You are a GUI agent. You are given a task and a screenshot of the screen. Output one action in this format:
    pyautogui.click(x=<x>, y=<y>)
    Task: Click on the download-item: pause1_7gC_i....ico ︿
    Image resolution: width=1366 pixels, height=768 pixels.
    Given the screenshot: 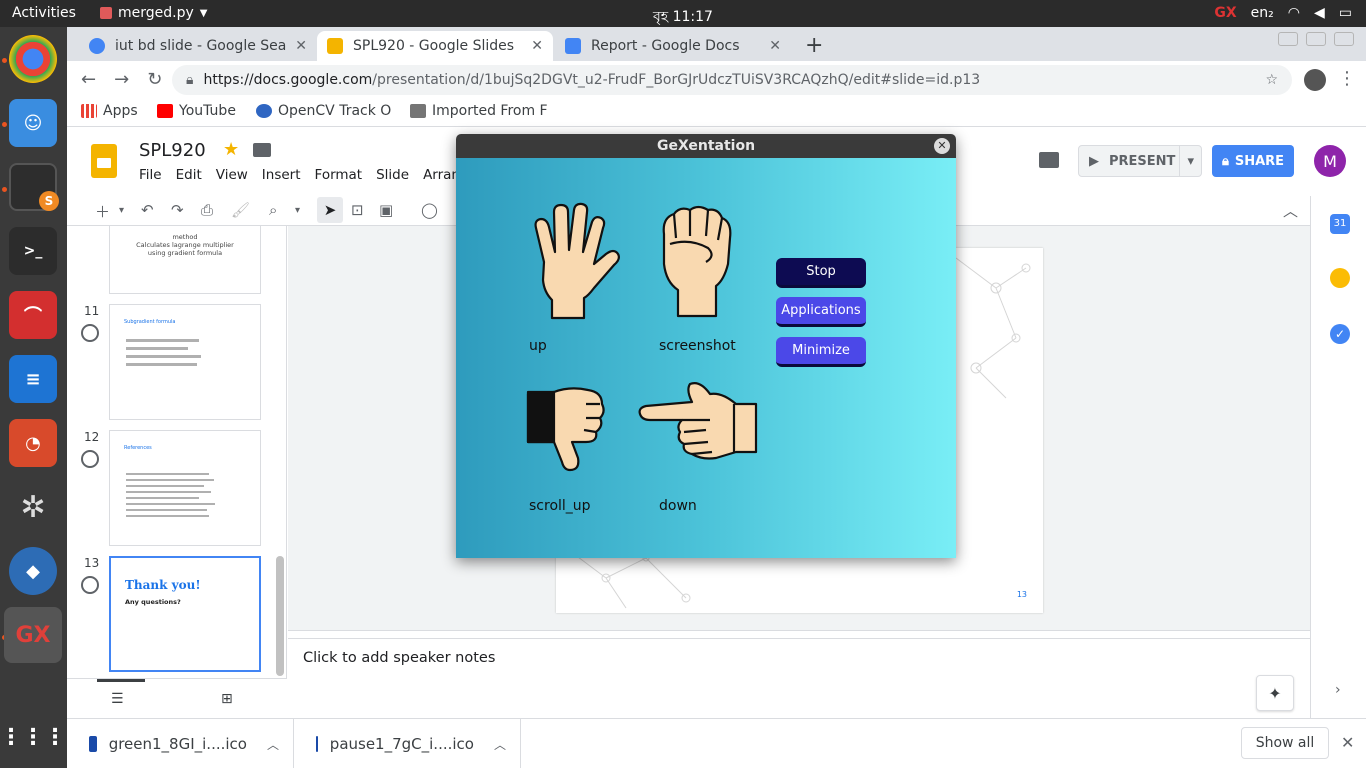 What is the action you would take?
    pyautogui.click(x=407, y=743)
    